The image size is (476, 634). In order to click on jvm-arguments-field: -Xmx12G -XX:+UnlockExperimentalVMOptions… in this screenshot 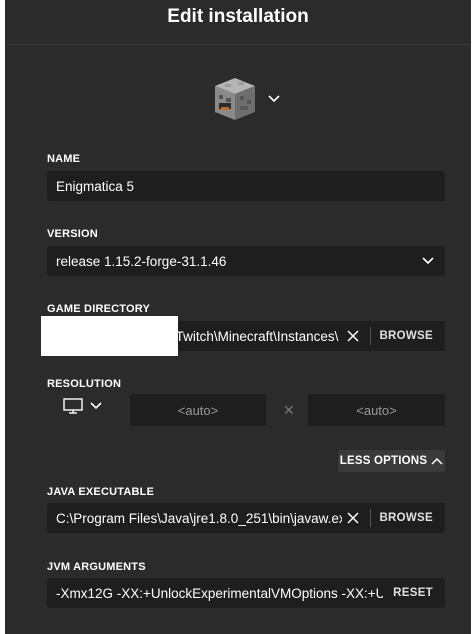, I will do `click(246, 593)`.